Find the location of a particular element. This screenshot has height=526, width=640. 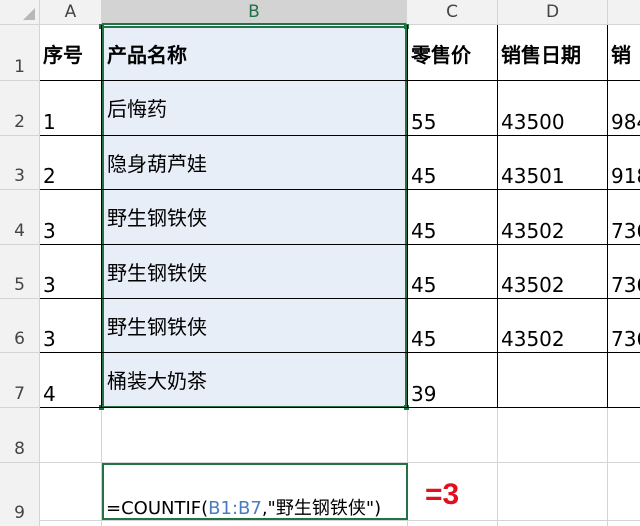

cell-b7: 桶装大奶茶 is located at coordinates (254, 380).